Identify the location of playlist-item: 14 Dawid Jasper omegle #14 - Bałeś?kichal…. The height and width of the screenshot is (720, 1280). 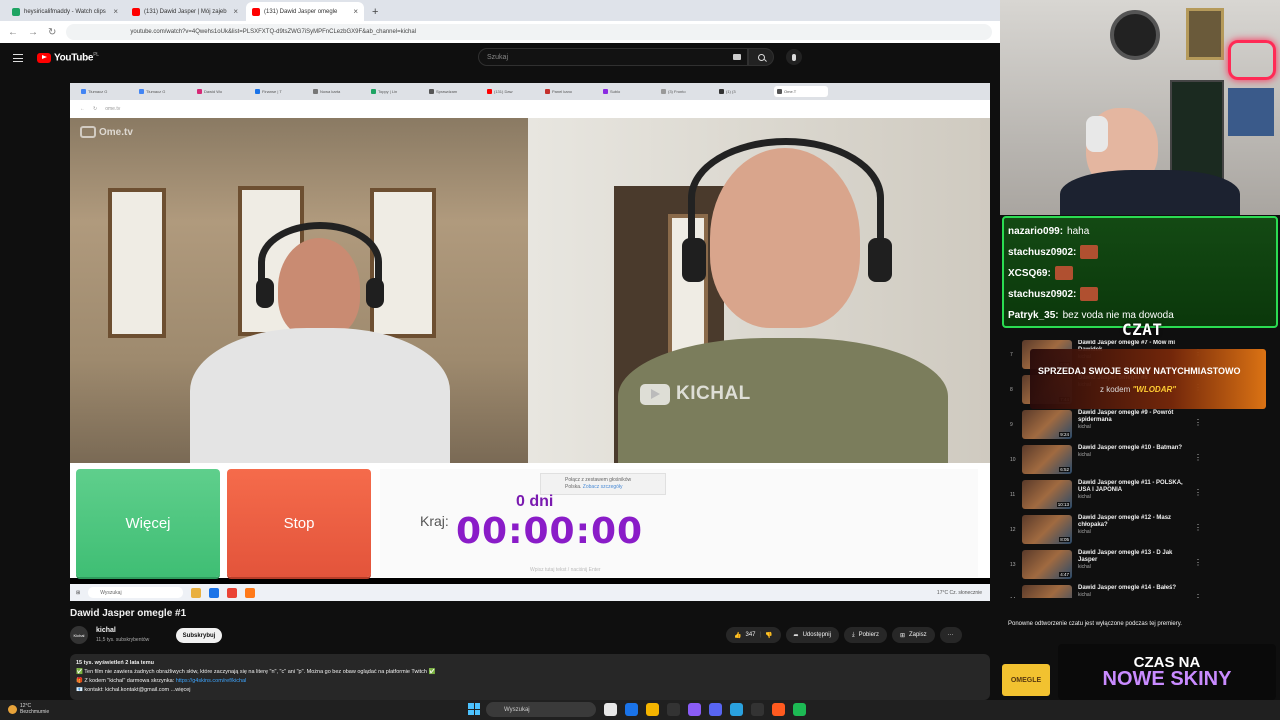
(1106, 591).